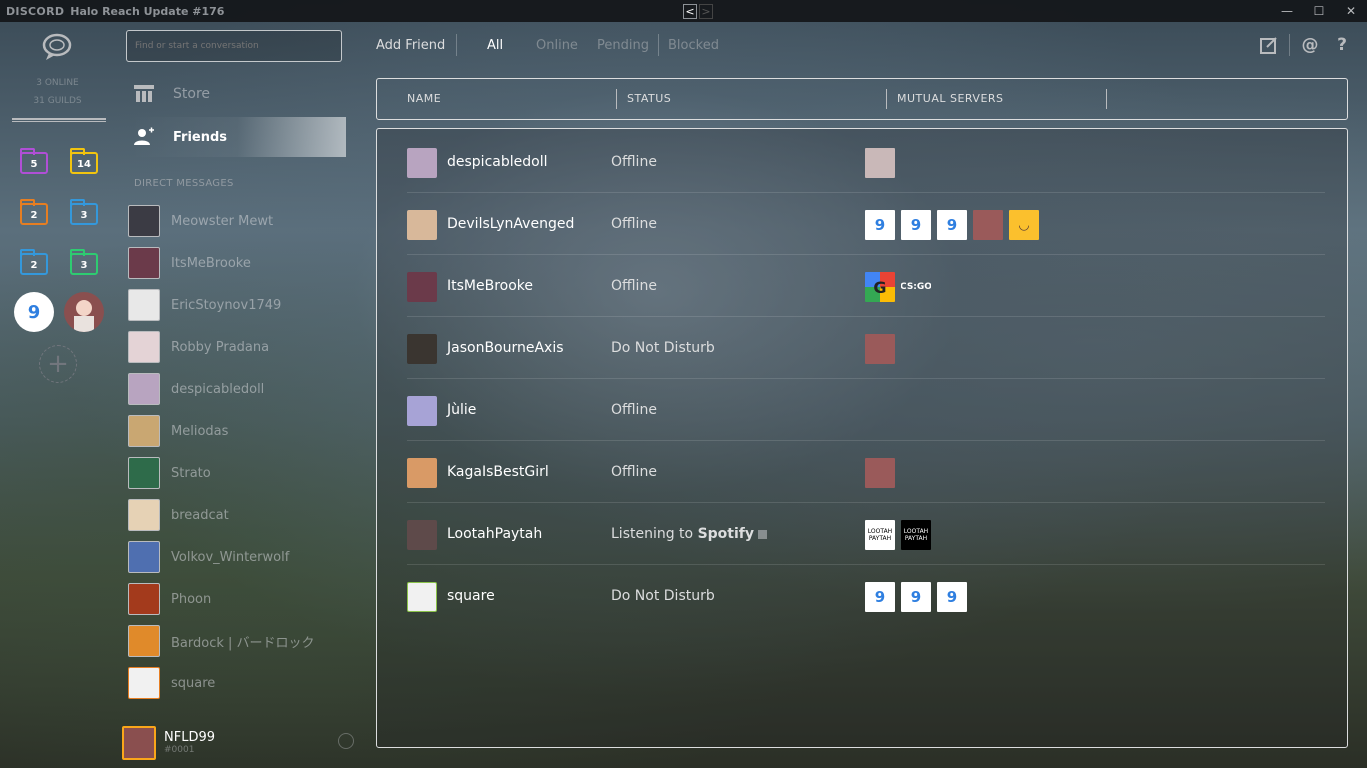  I want to click on tab-blocked: Blocked, so click(693, 45).